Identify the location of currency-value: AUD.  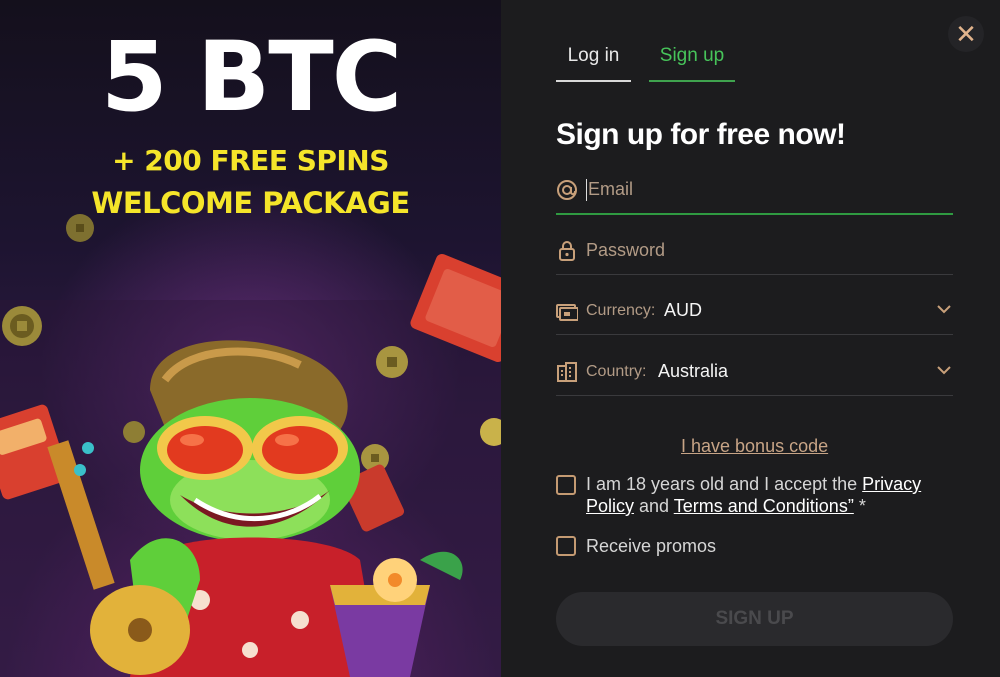
(683, 310).